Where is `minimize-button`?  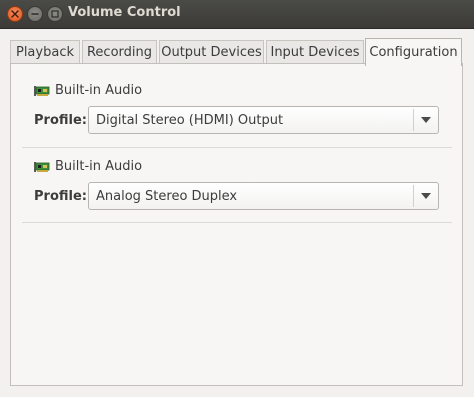
minimize-button is located at coordinates (35, 14).